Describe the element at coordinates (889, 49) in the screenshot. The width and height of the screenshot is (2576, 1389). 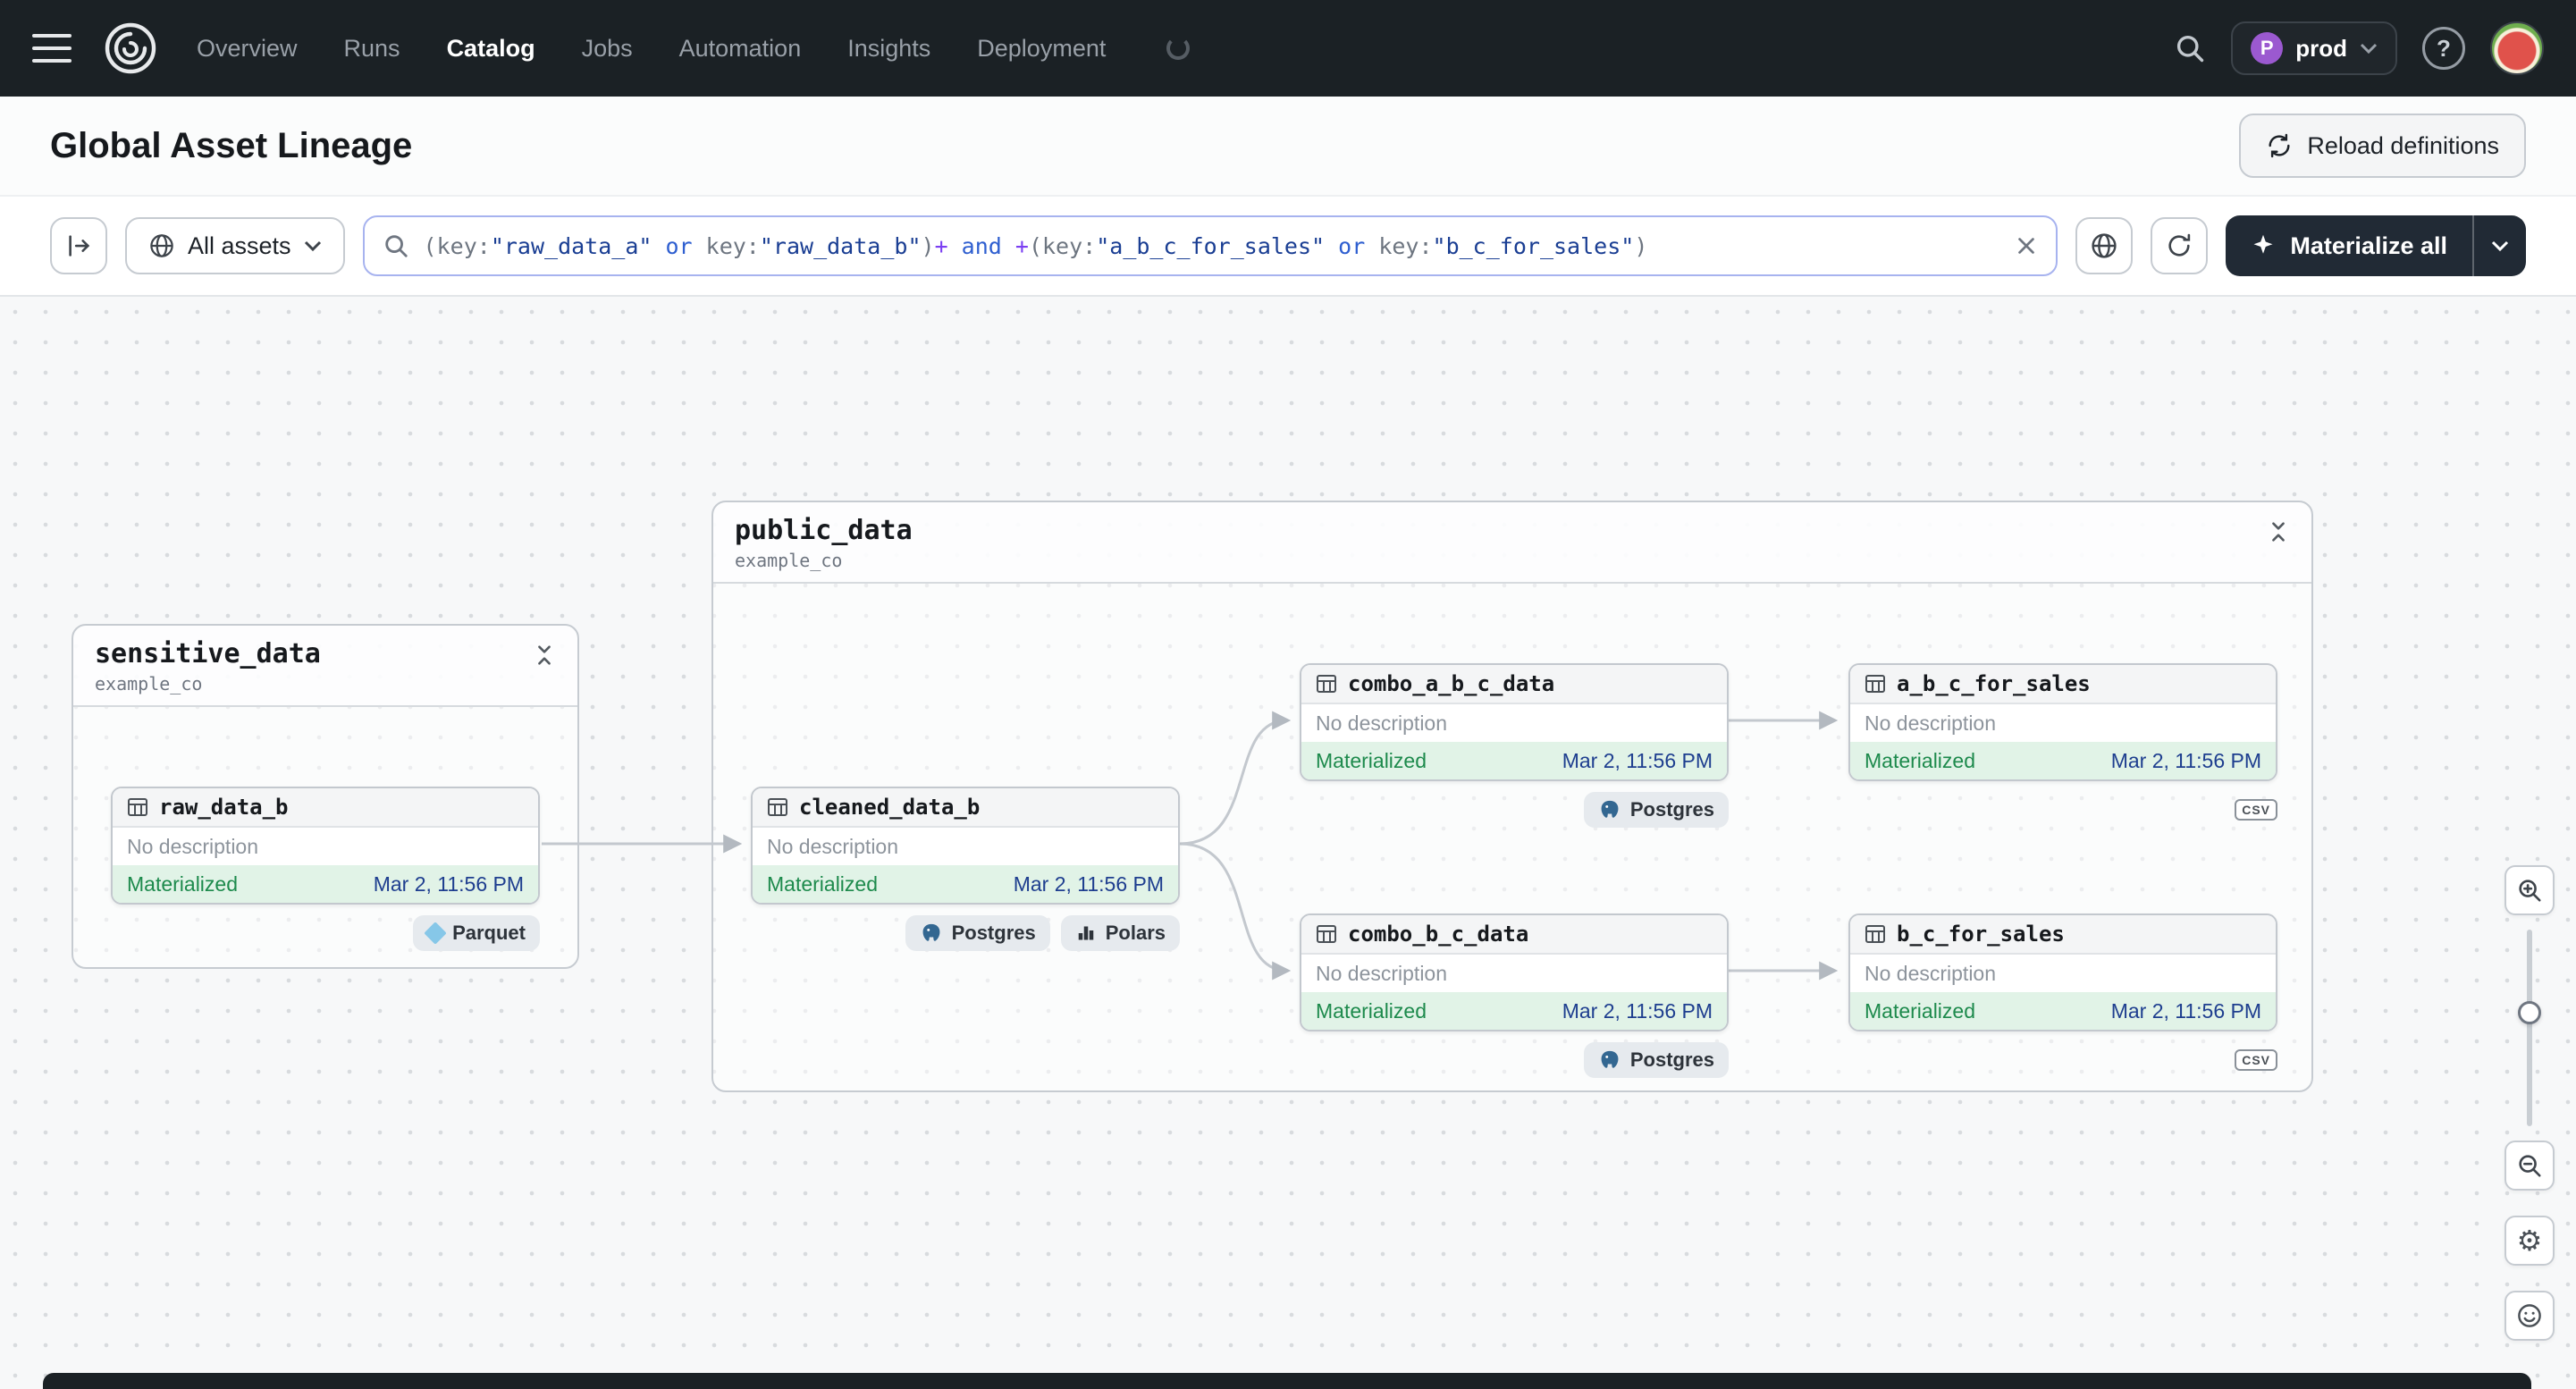
I see `nav-item-insights: Insights` at that location.